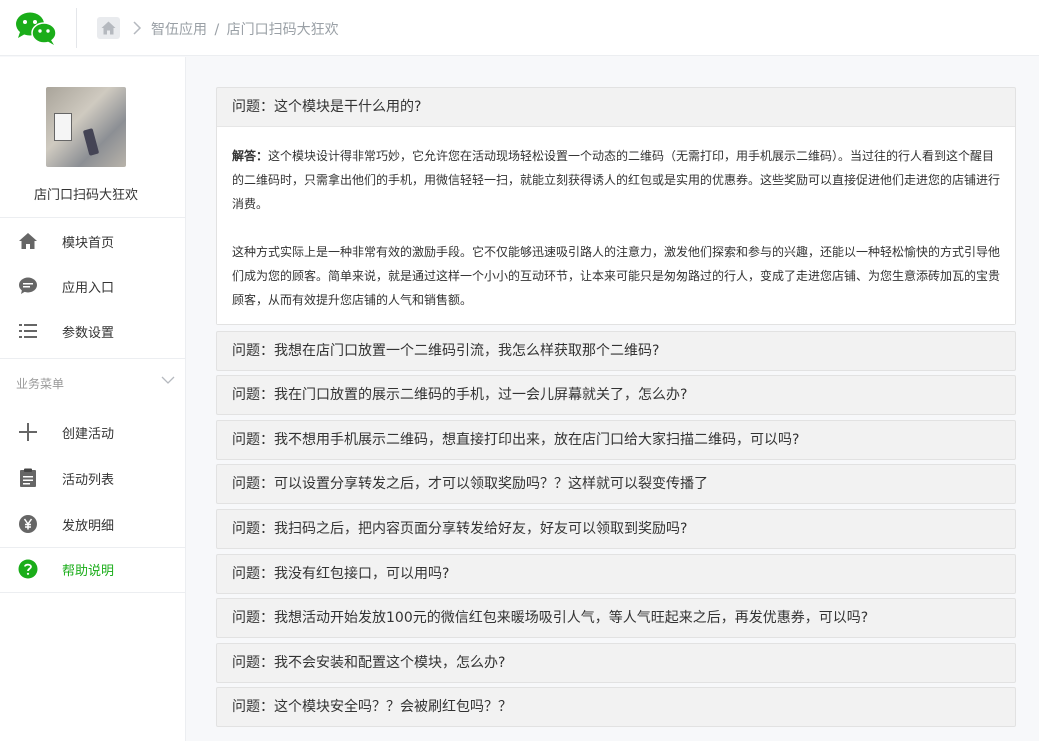 The image size is (1039, 741). I want to click on faq-question: 问题：这个模块安全吗？？会被刷红包吗？？, so click(616, 707).